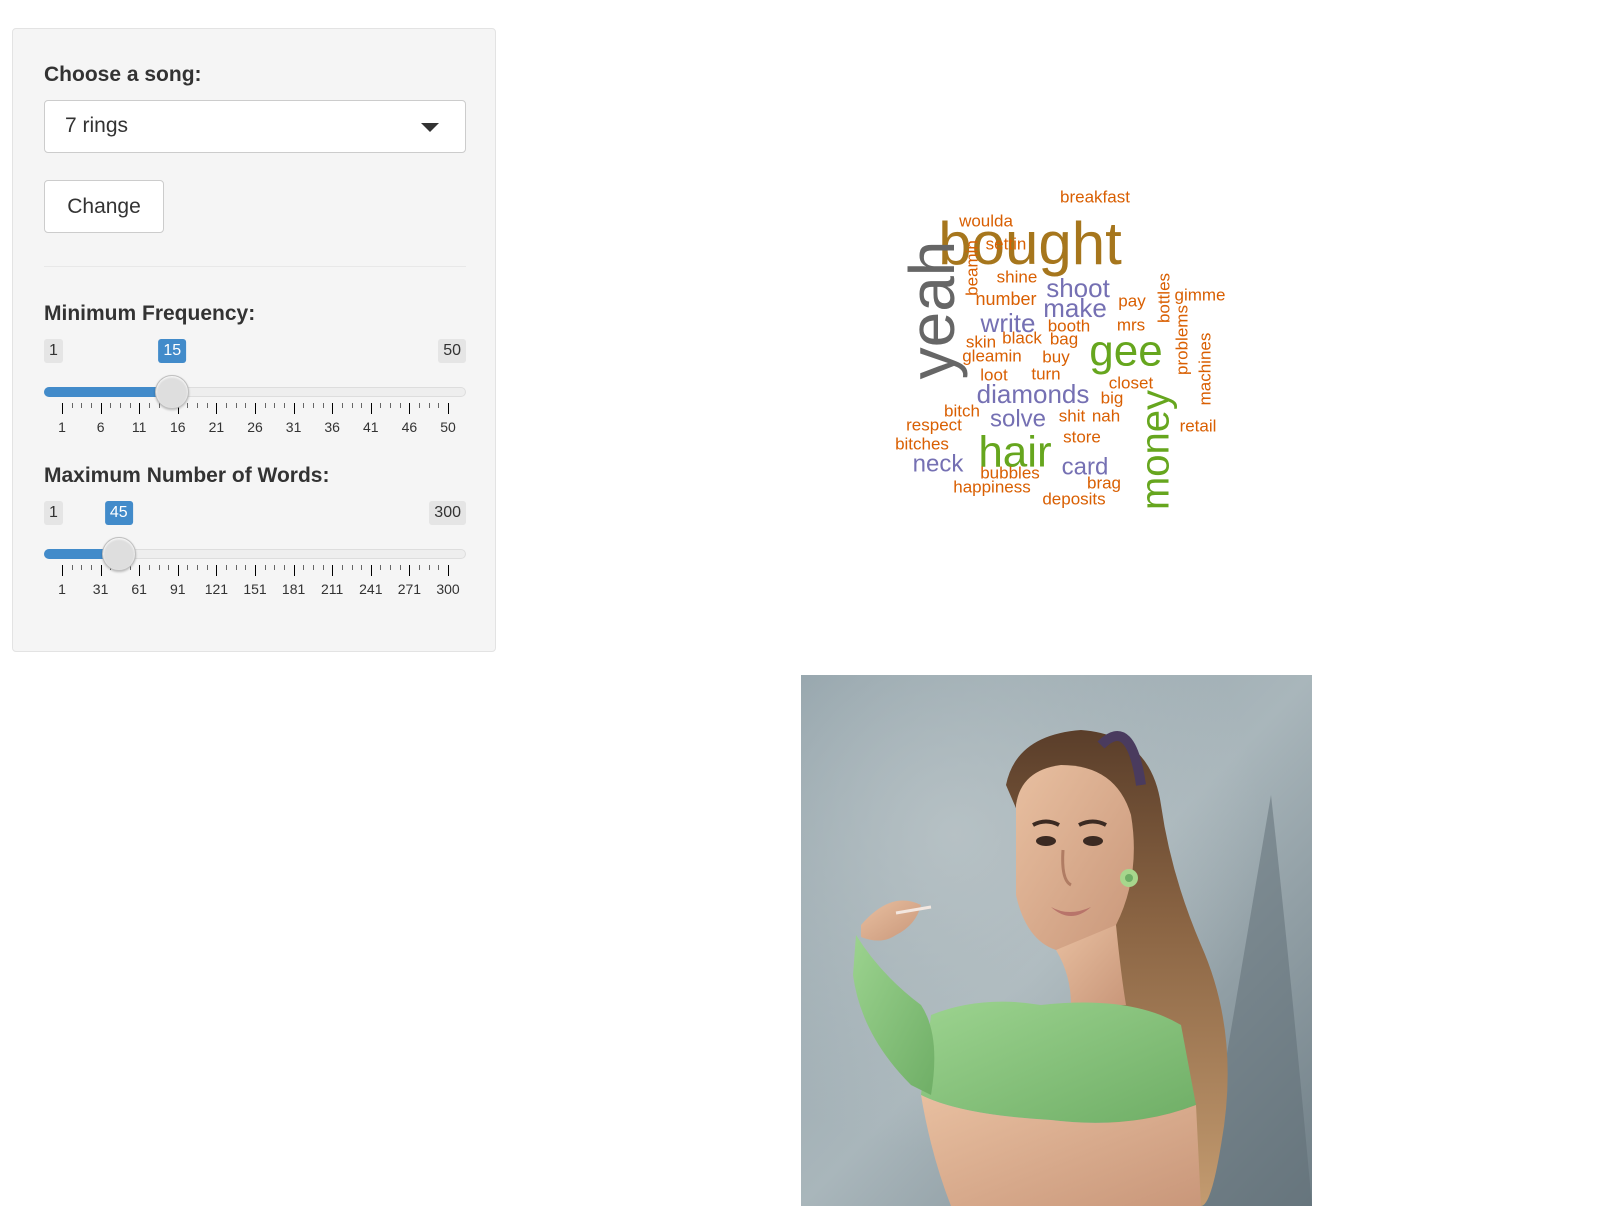 The image size is (1598, 1206). I want to click on word-cloud-word: machines, so click(1204, 369).